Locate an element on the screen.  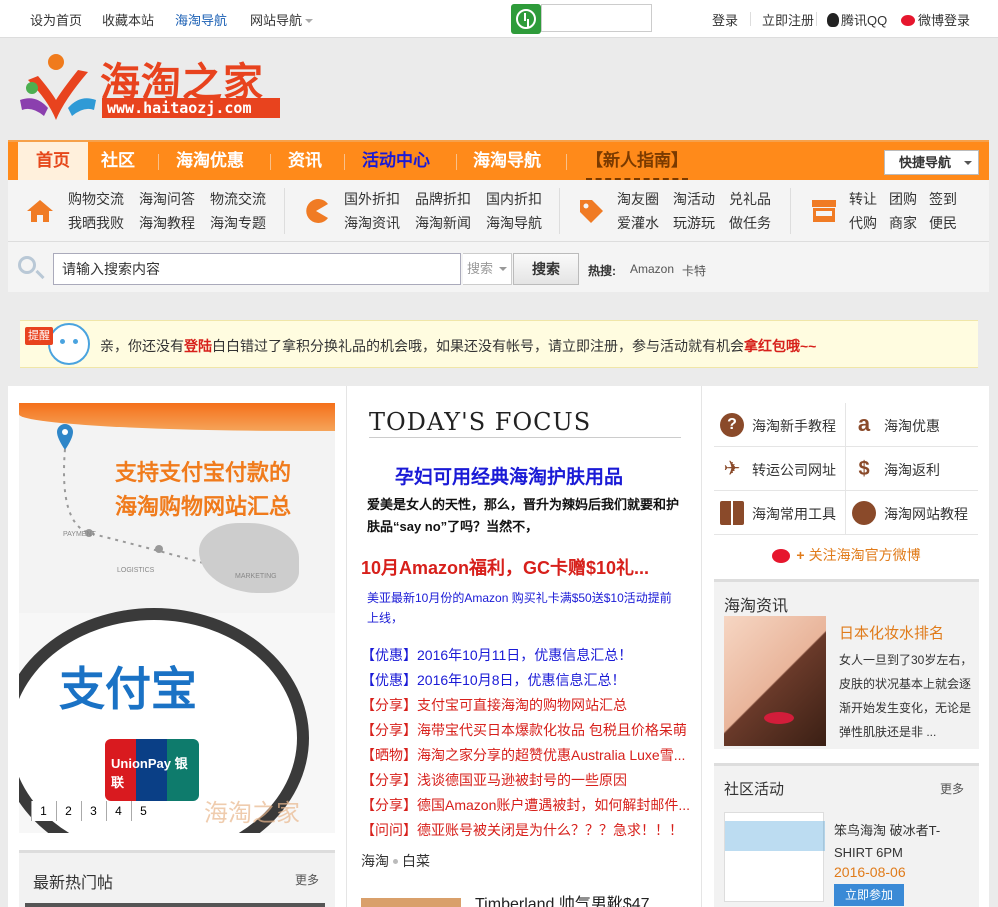
nav-item-events: 活动中心 is located at coordinates (396, 161).